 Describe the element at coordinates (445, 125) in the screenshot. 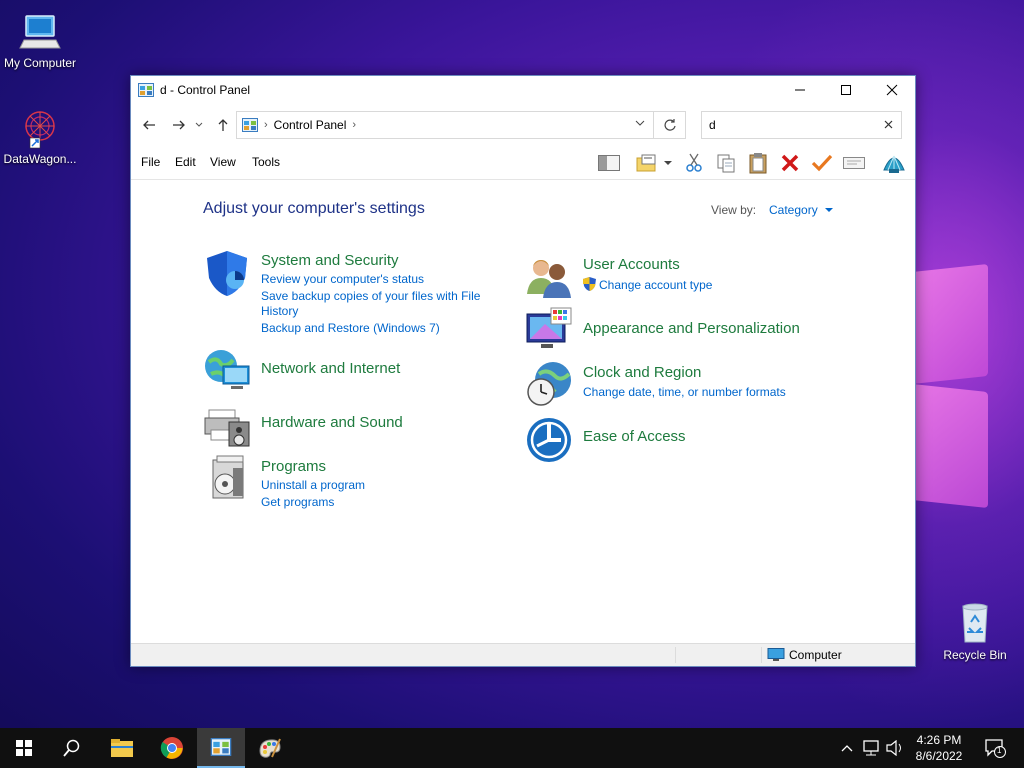

I see `address-bar: › Control Panel ›` at that location.